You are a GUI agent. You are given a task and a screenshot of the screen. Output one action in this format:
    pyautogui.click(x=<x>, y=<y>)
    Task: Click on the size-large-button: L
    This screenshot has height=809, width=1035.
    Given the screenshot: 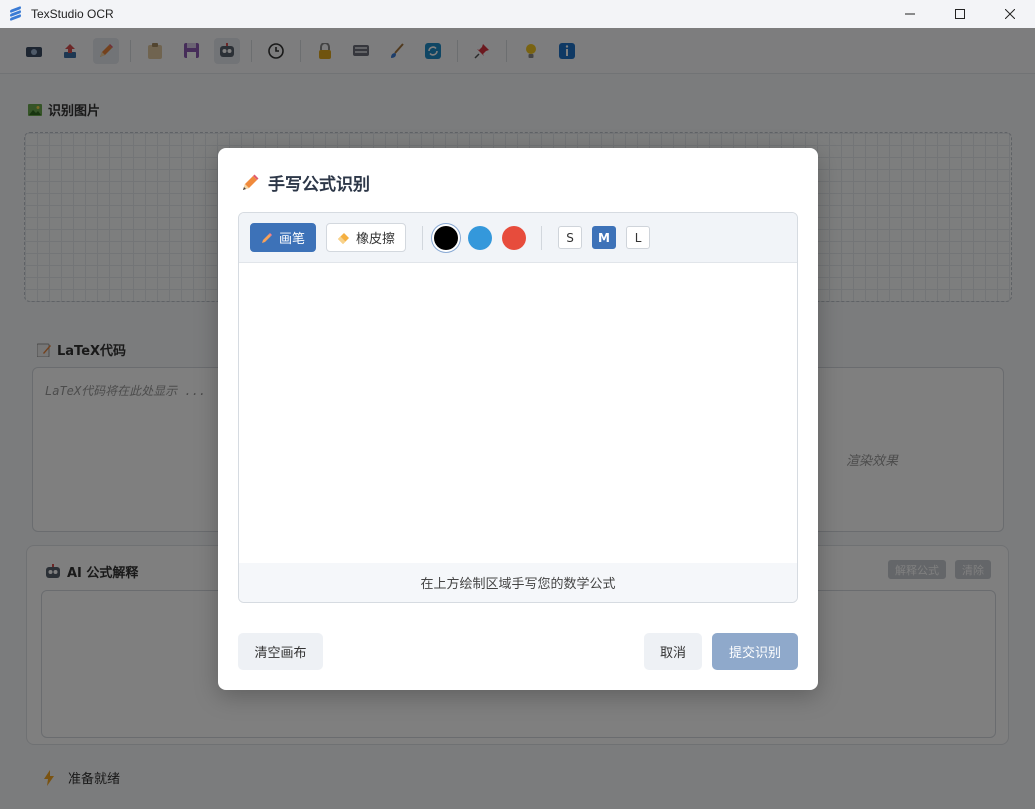 What is the action you would take?
    pyautogui.click(x=638, y=237)
    